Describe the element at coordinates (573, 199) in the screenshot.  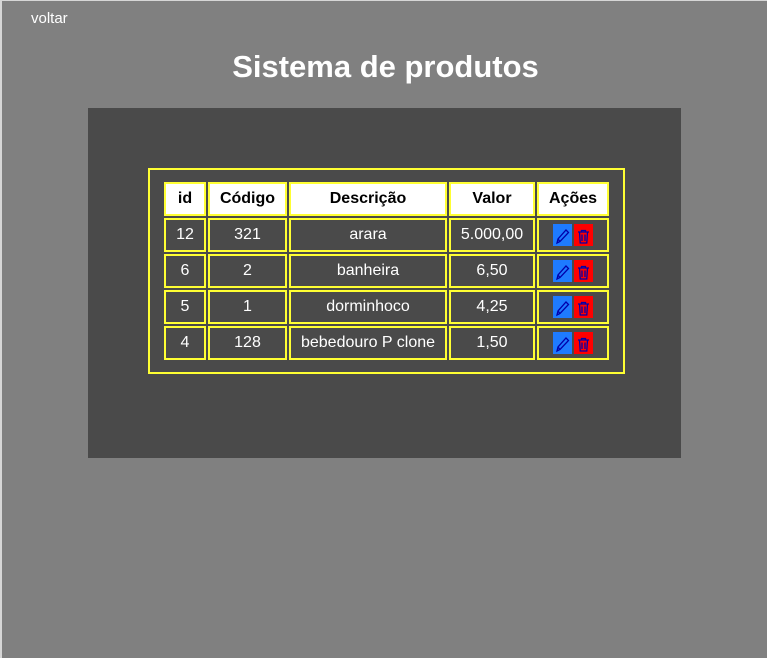
I see `column-header-actions: Ações` at that location.